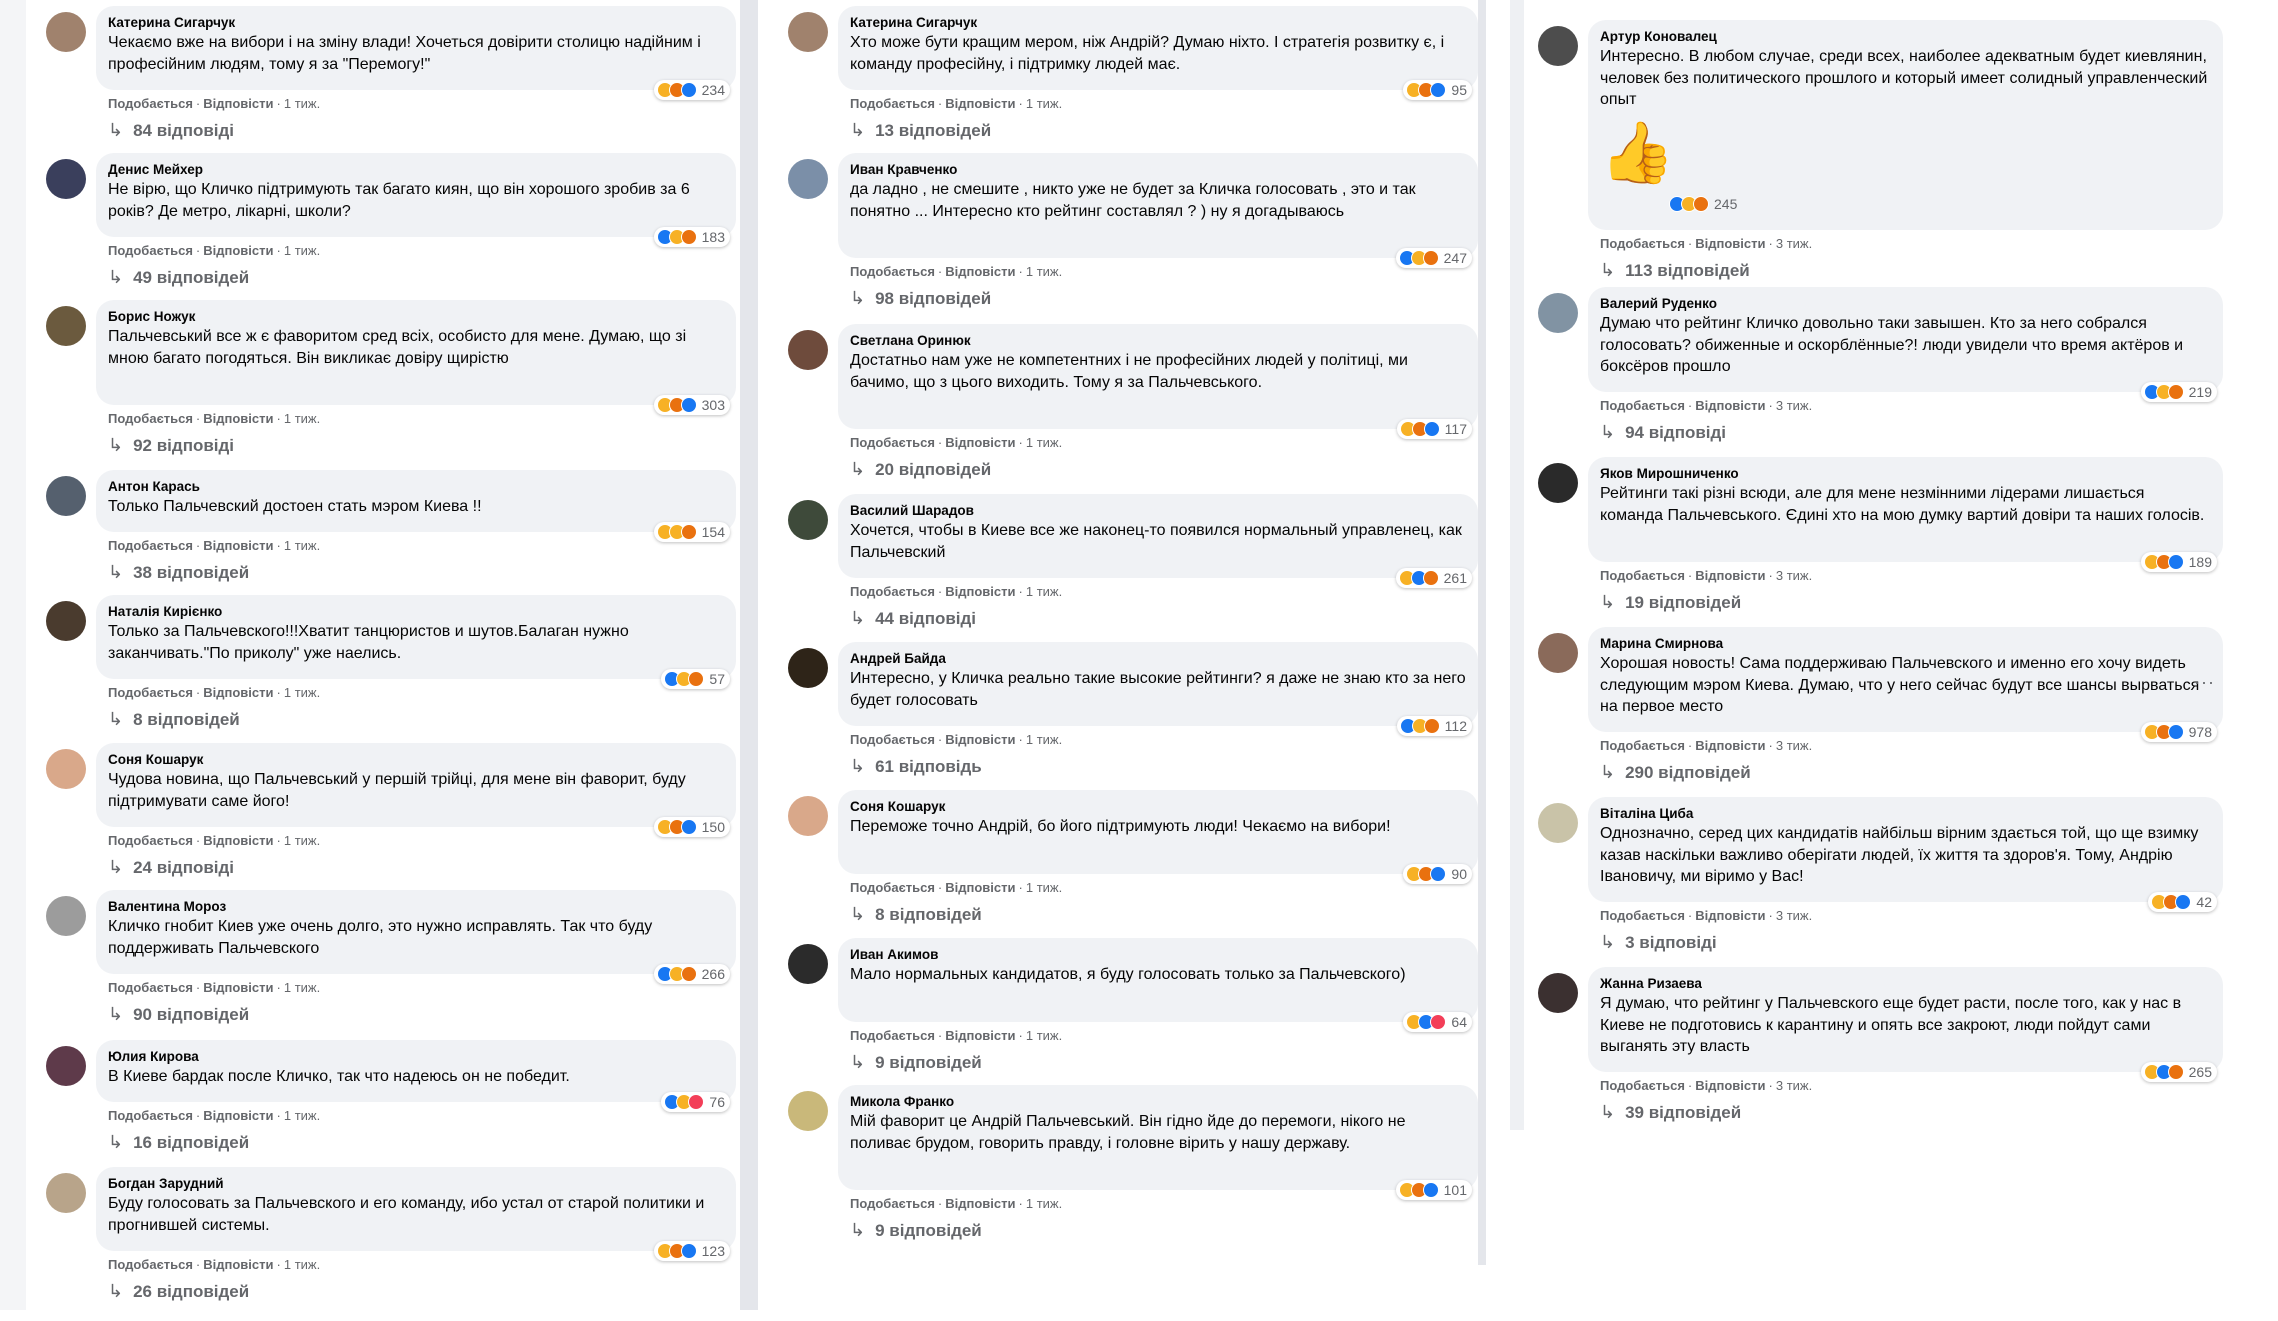 This screenshot has width=2278, height=1321. What do you see at coordinates (913, 618) in the screenshot?
I see `view-replies-link: ↳ 44 відповіді` at bounding box center [913, 618].